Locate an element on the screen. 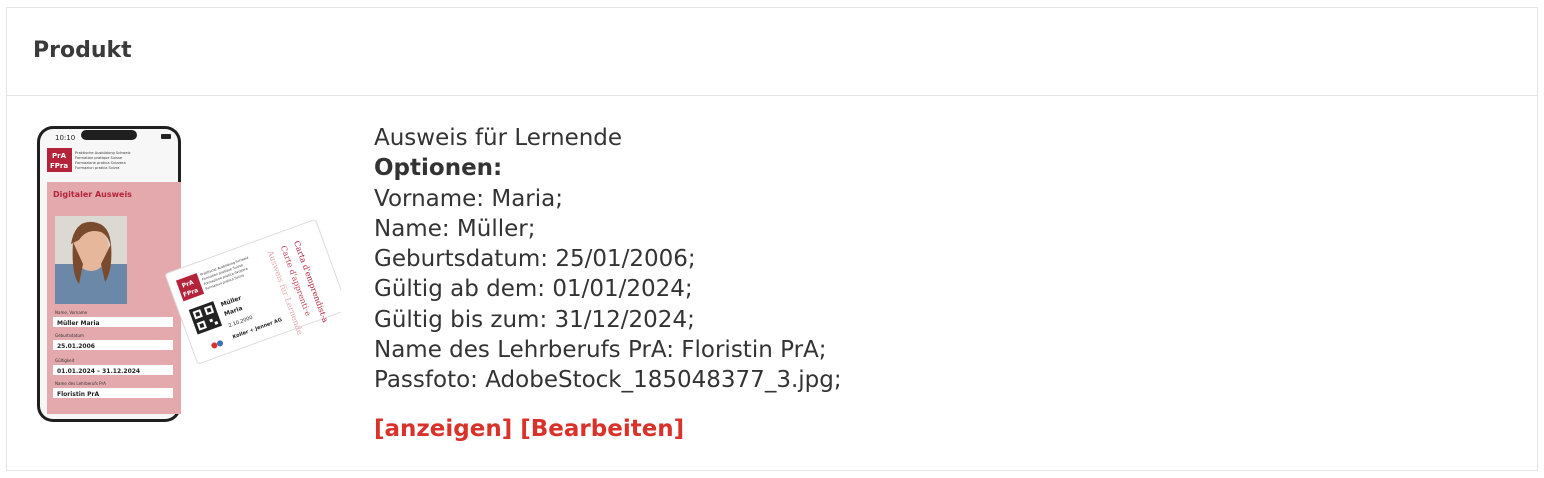 Image resolution: width=1544 pixels, height=478 pixels. phone-org-line: Praktische Ausbildung Schweiz is located at coordinates (103, 153).